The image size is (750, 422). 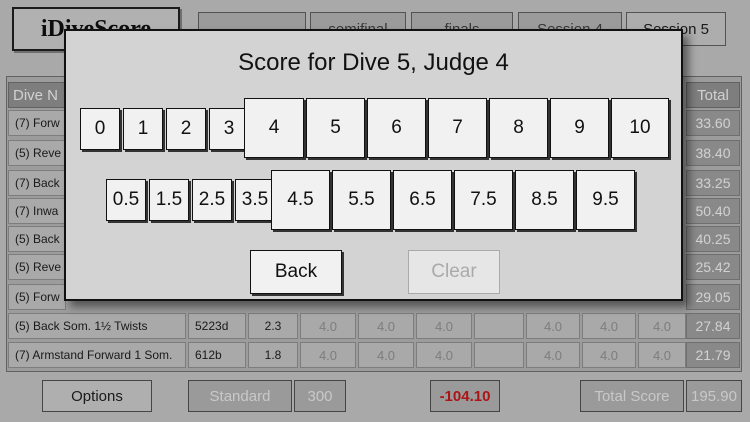 I want to click on clear-button: Clear, so click(x=454, y=272).